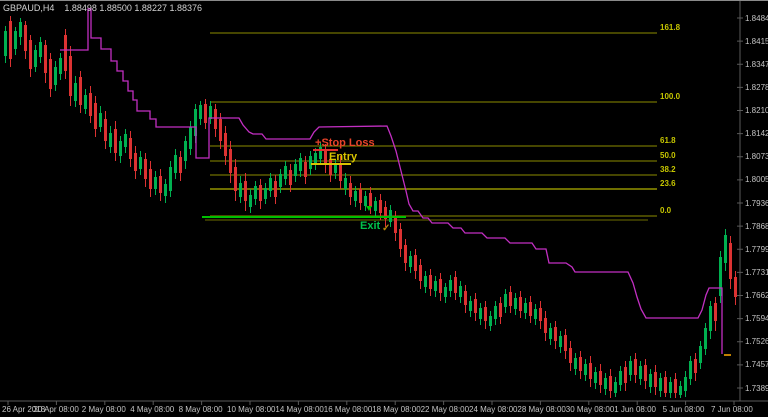  Describe the element at coordinates (756, 180) in the screenshot. I see `price-tick-label: 1.80050` at that location.